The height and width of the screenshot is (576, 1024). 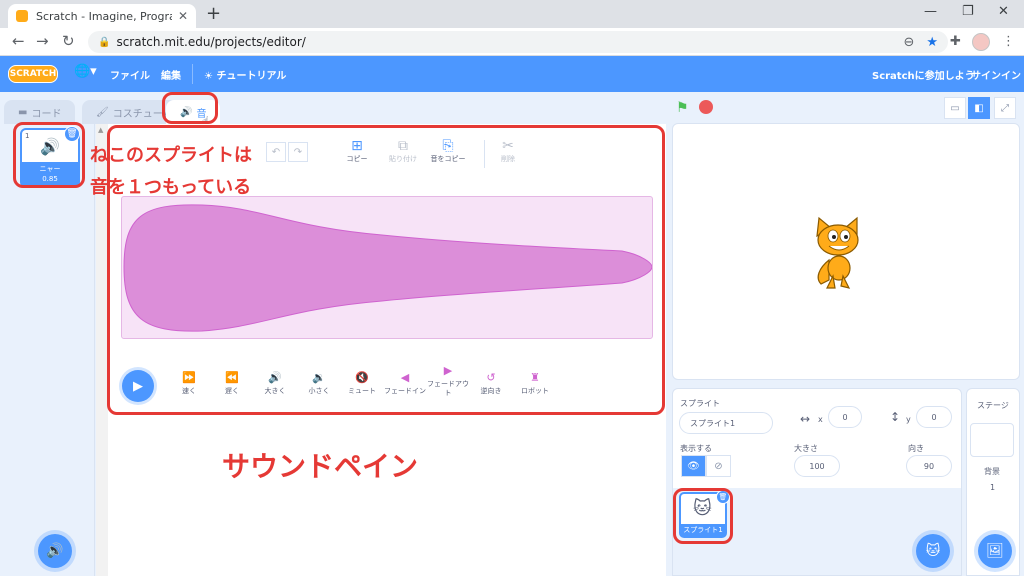 I want to click on delete-sprite-icon: 🗑, so click(x=723, y=497).